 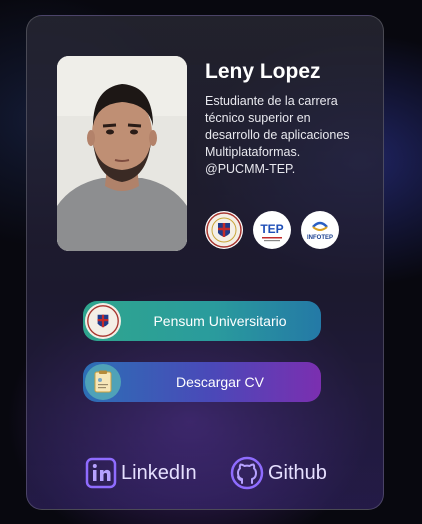 I want to click on linkedin-link: LinkedIn, so click(x=141, y=473).